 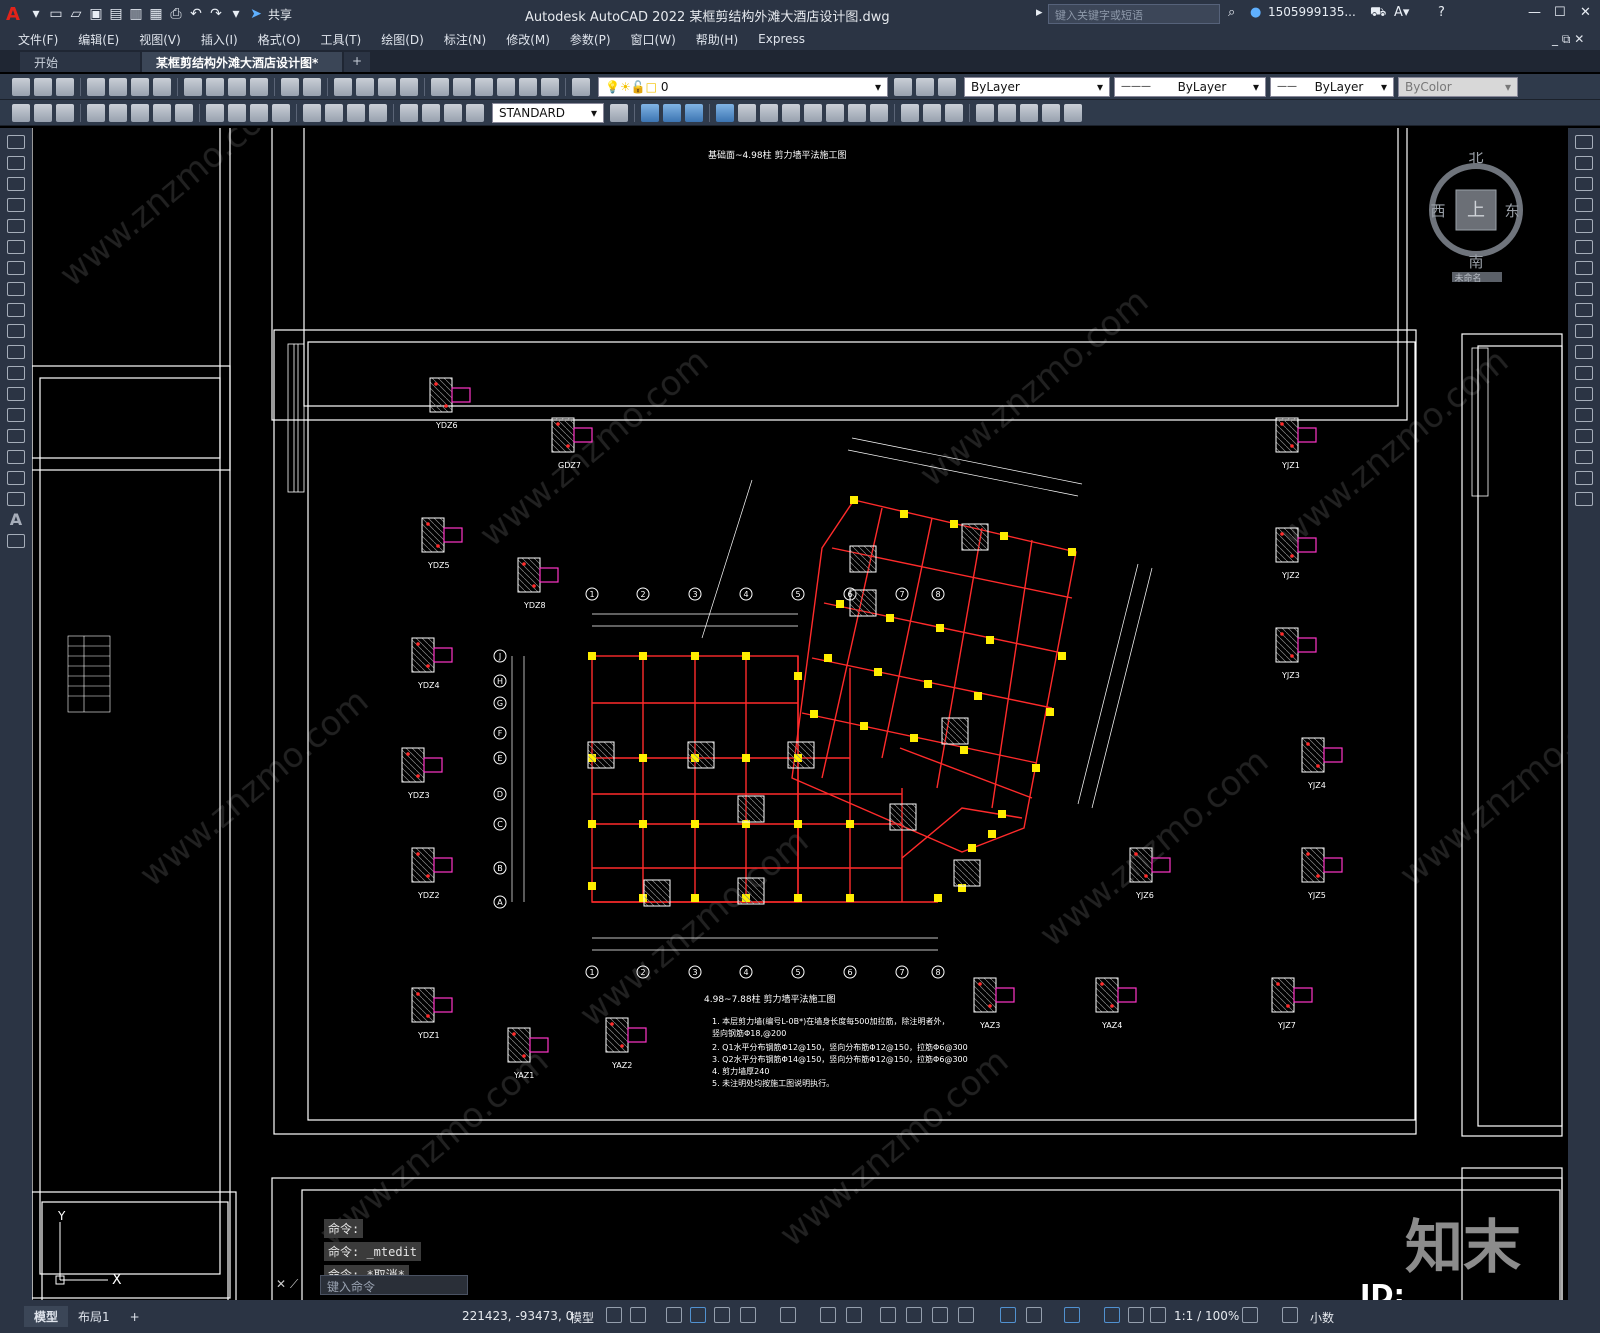 What do you see at coordinates (966, 1315) in the screenshot?
I see `3d-osnap-icon` at bounding box center [966, 1315].